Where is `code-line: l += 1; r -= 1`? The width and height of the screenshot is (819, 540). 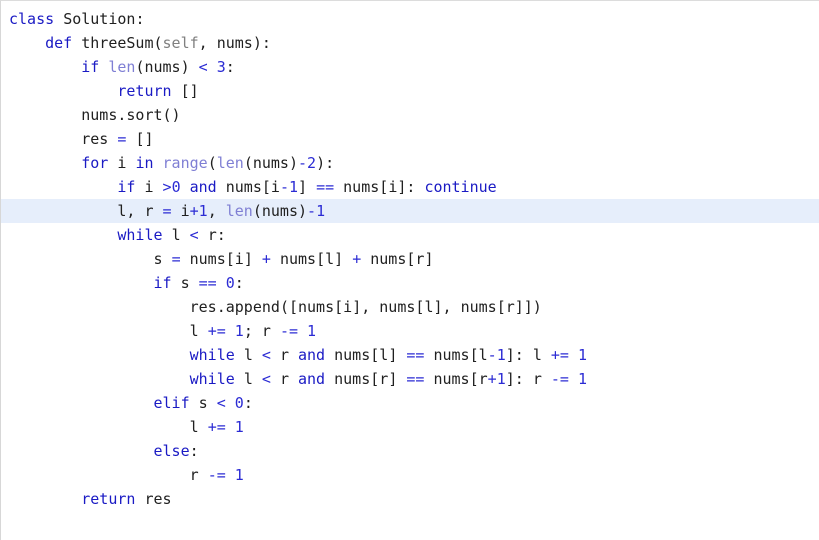
code-line: l += 1; r -= 1 is located at coordinates (410, 331).